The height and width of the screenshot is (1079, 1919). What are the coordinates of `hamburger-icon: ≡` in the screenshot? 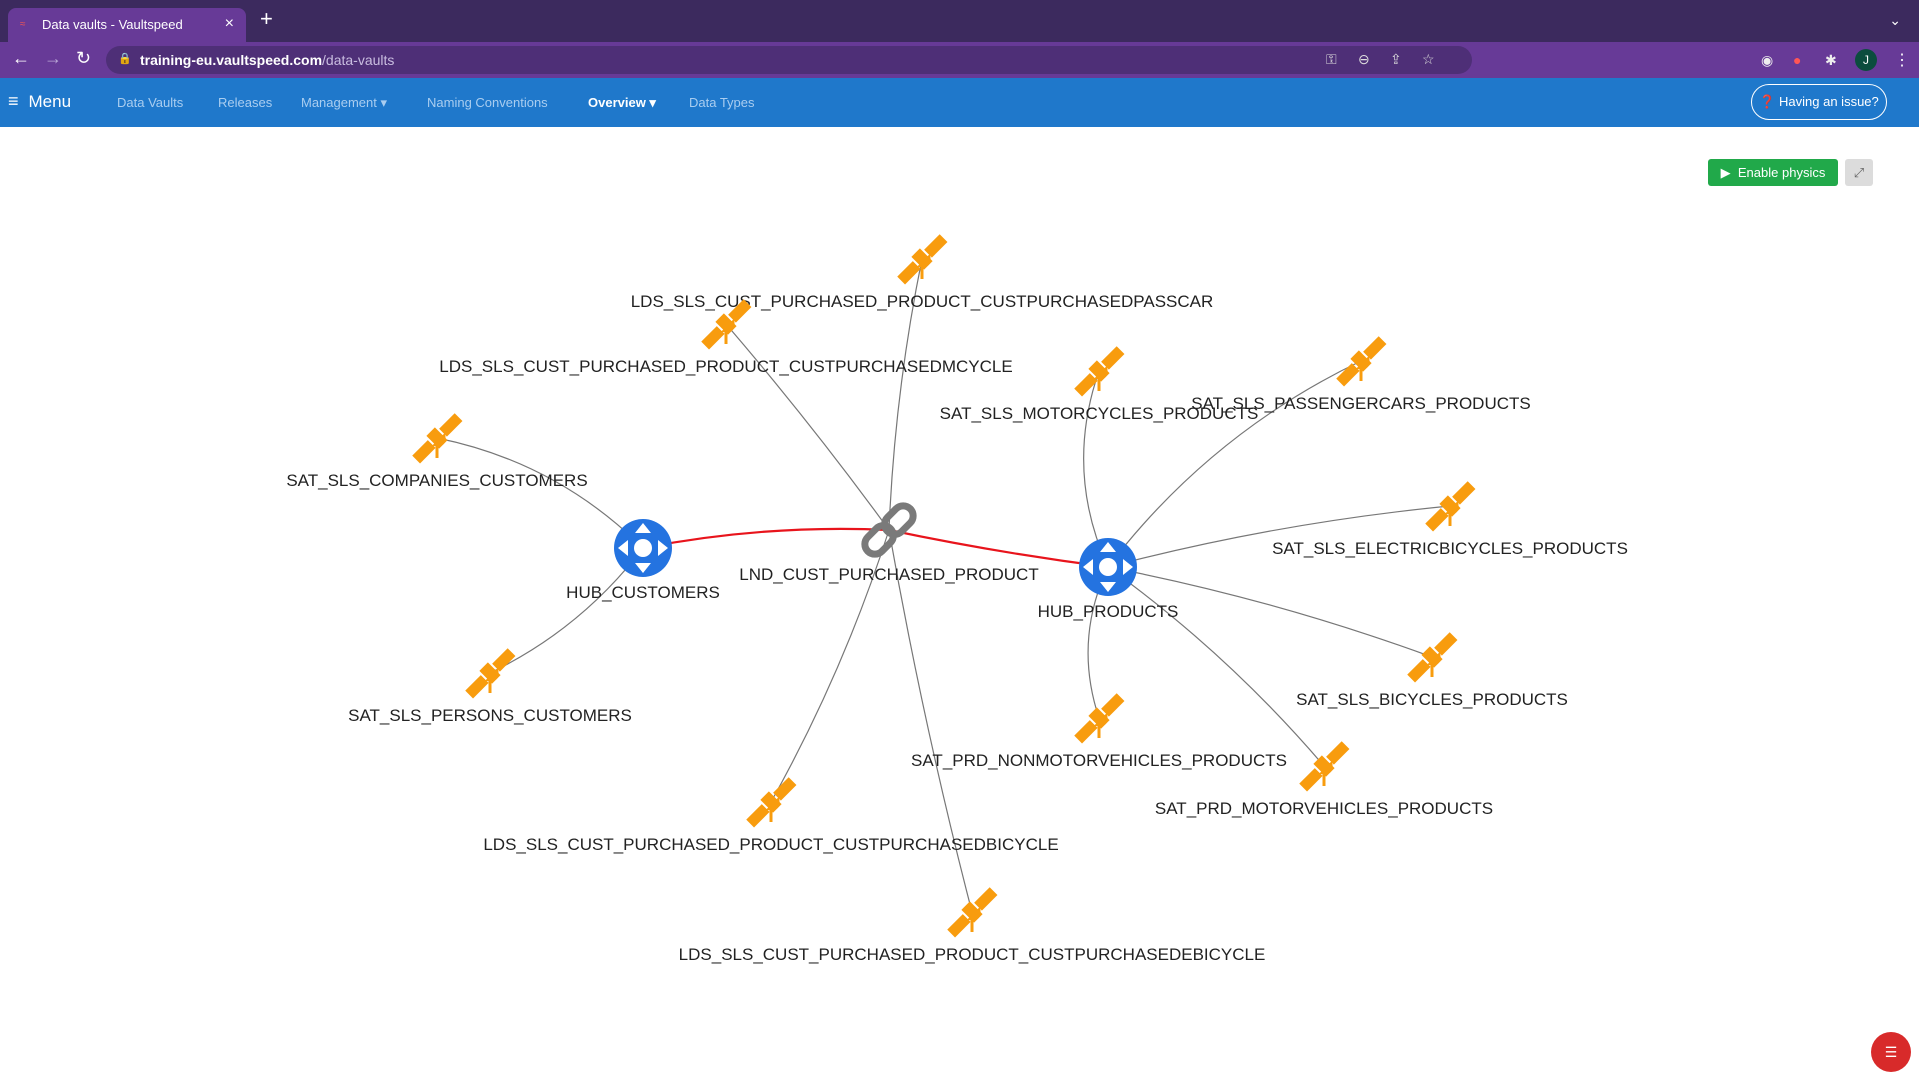 It's located at (13, 101).